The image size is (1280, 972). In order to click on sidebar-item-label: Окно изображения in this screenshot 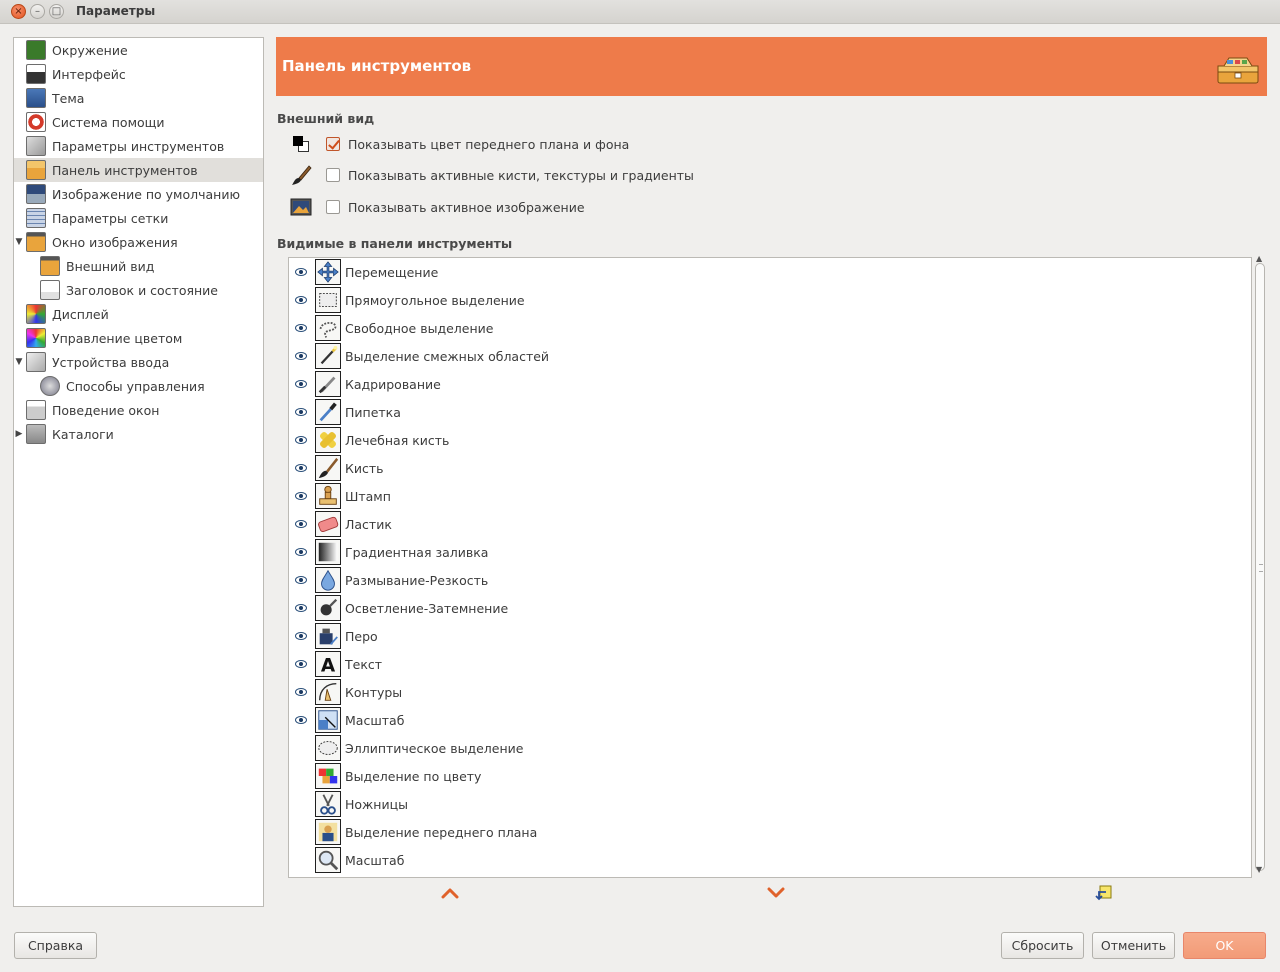, I will do `click(115, 242)`.